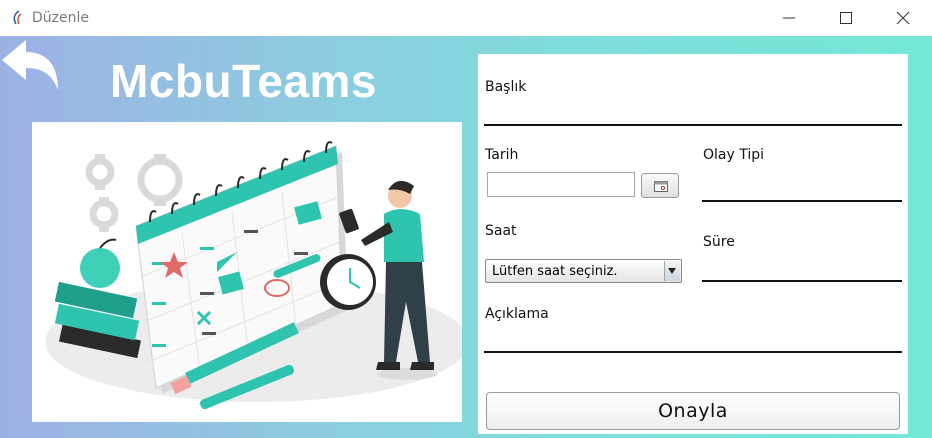  I want to click on window-titlebar: Düzenle, so click(466, 18).